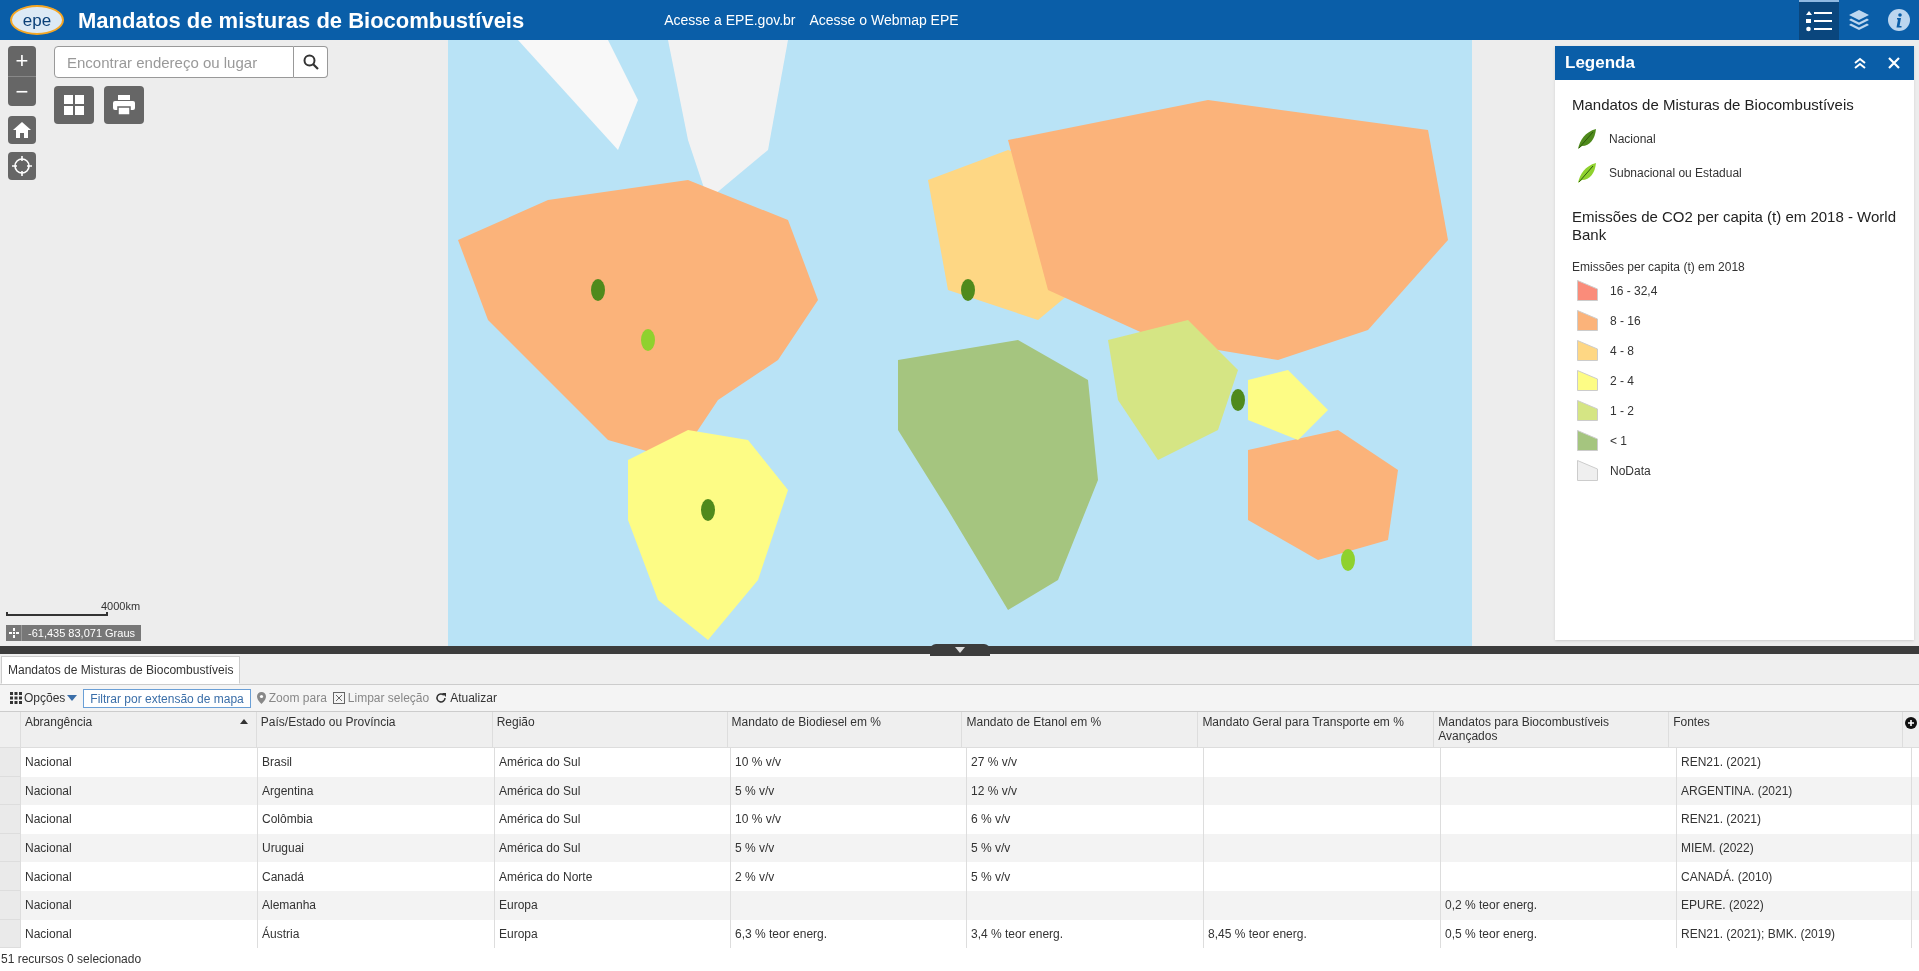  I want to click on column-header: Região, so click(610, 729).